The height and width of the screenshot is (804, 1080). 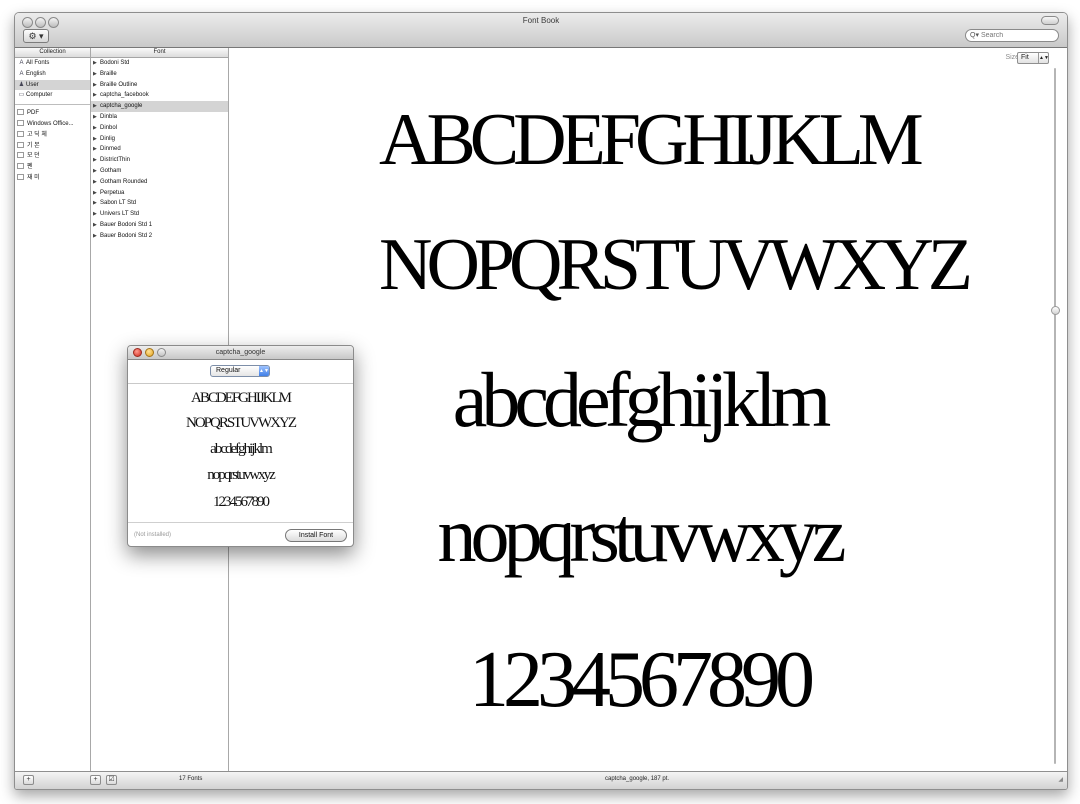 I want to click on preview-status: captcha_google, 187 pt., so click(x=637, y=779).